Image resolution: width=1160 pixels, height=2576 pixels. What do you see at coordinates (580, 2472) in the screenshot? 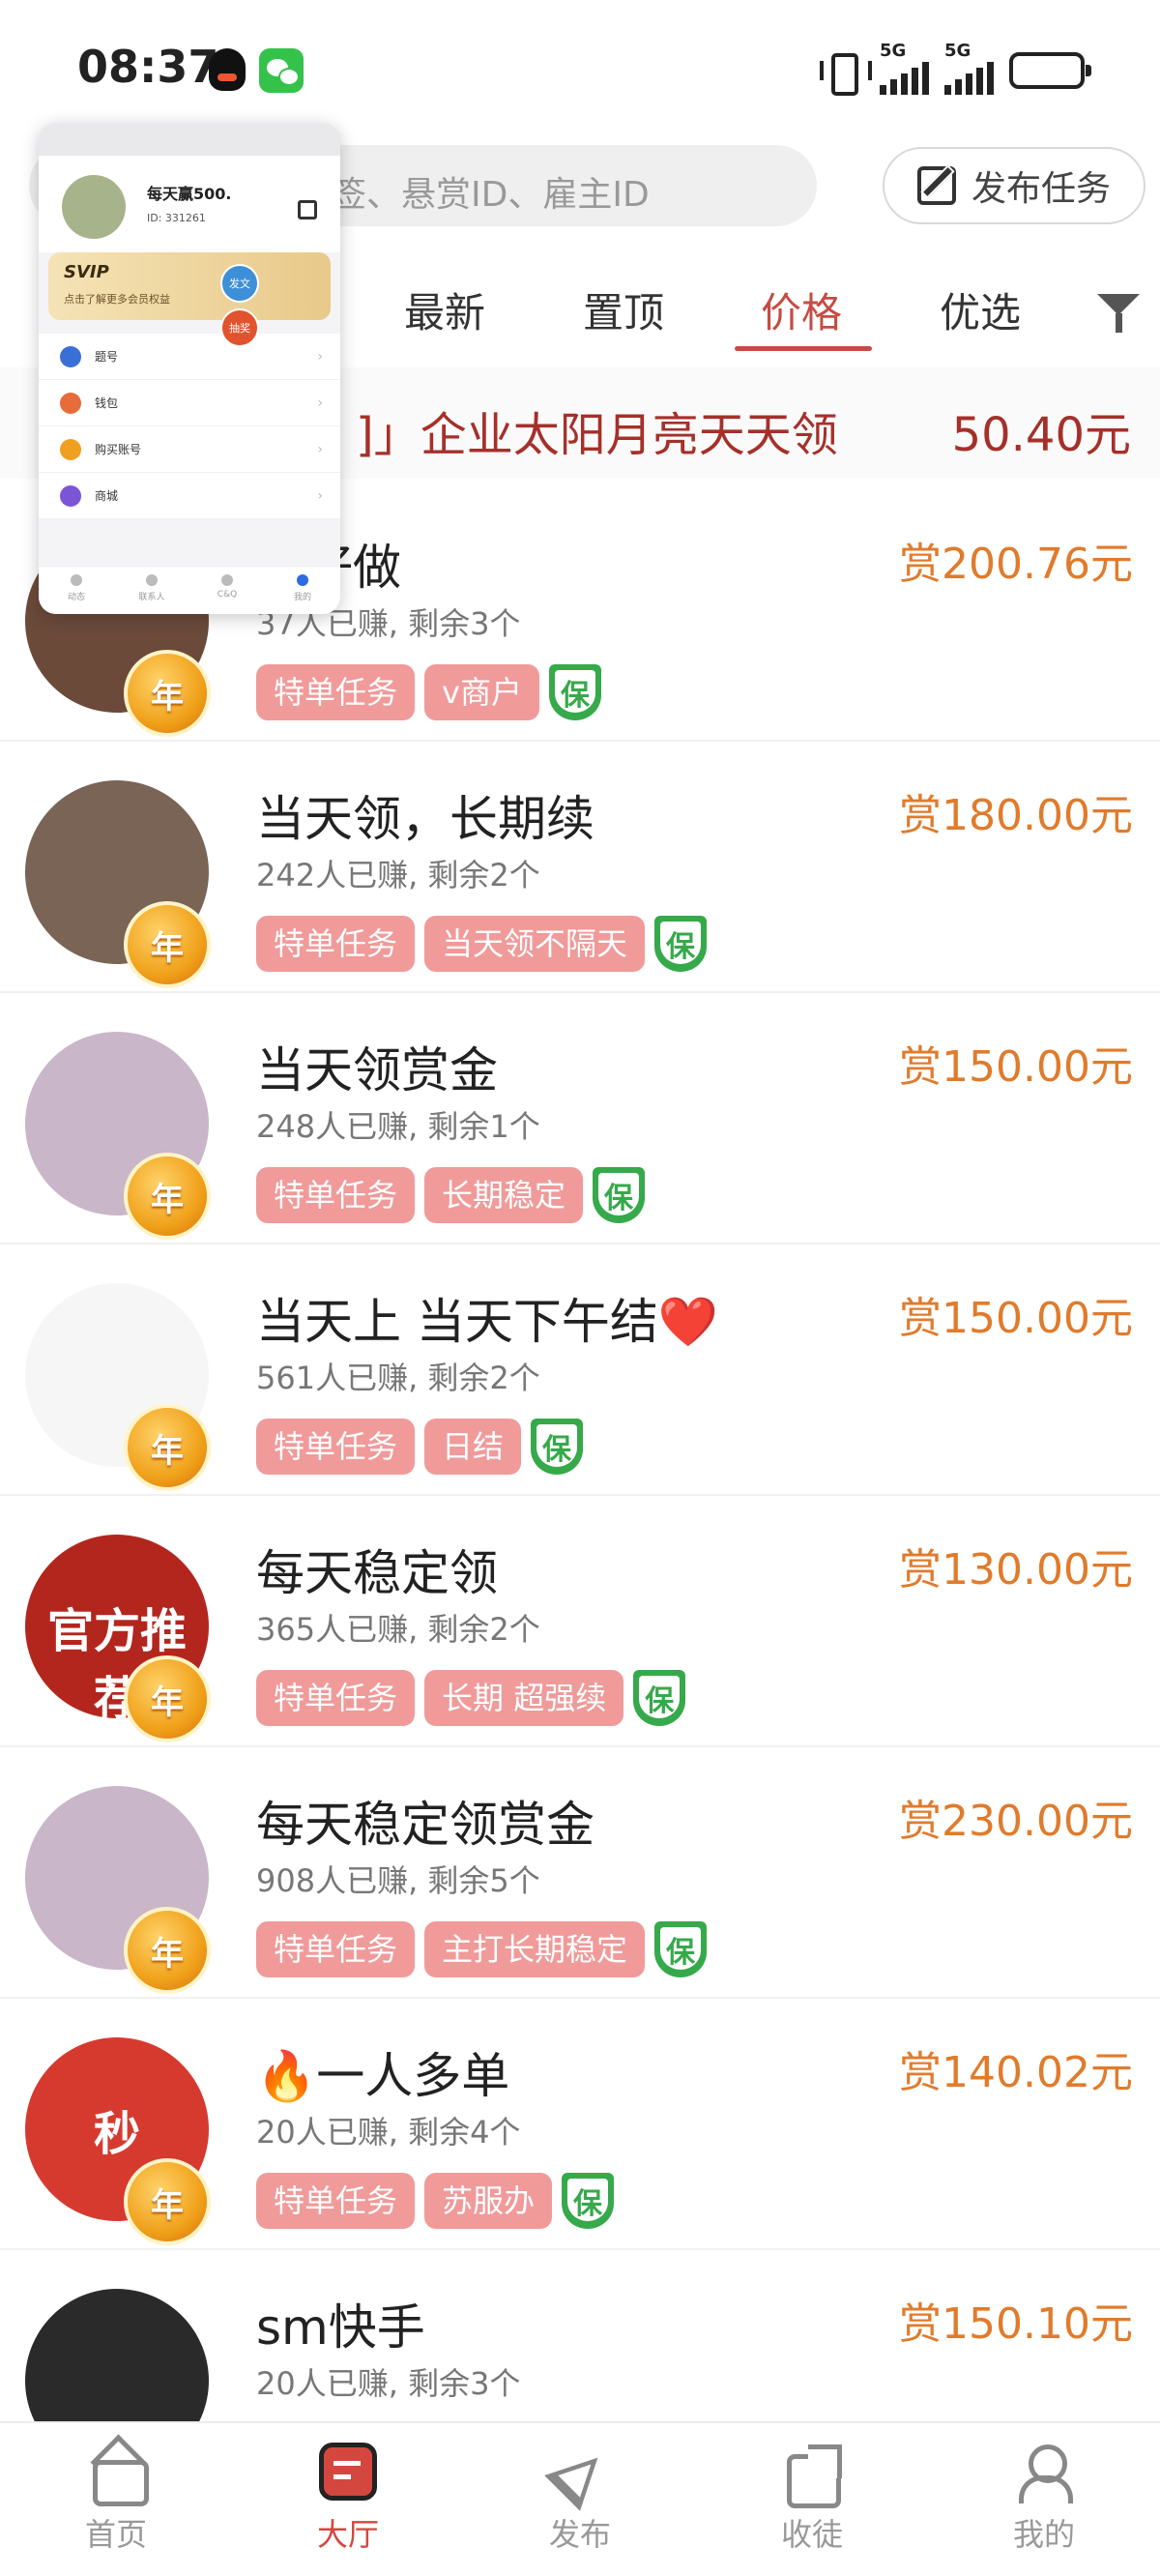
I see `send-icon` at bounding box center [580, 2472].